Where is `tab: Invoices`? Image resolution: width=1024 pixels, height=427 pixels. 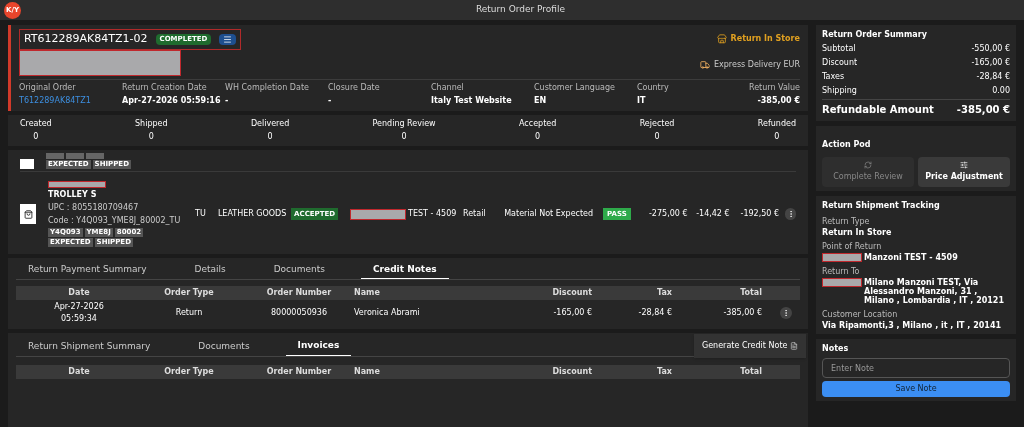
tab: Invoices is located at coordinates (318, 346).